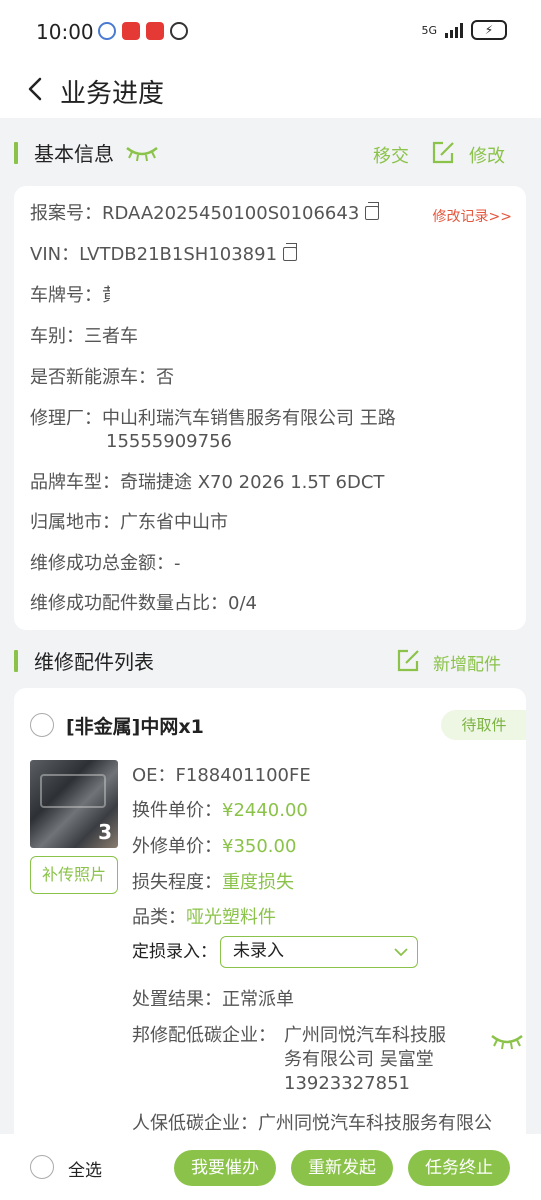  Describe the element at coordinates (107, 31) in the screenshot. I see `notification-icon` at that location.